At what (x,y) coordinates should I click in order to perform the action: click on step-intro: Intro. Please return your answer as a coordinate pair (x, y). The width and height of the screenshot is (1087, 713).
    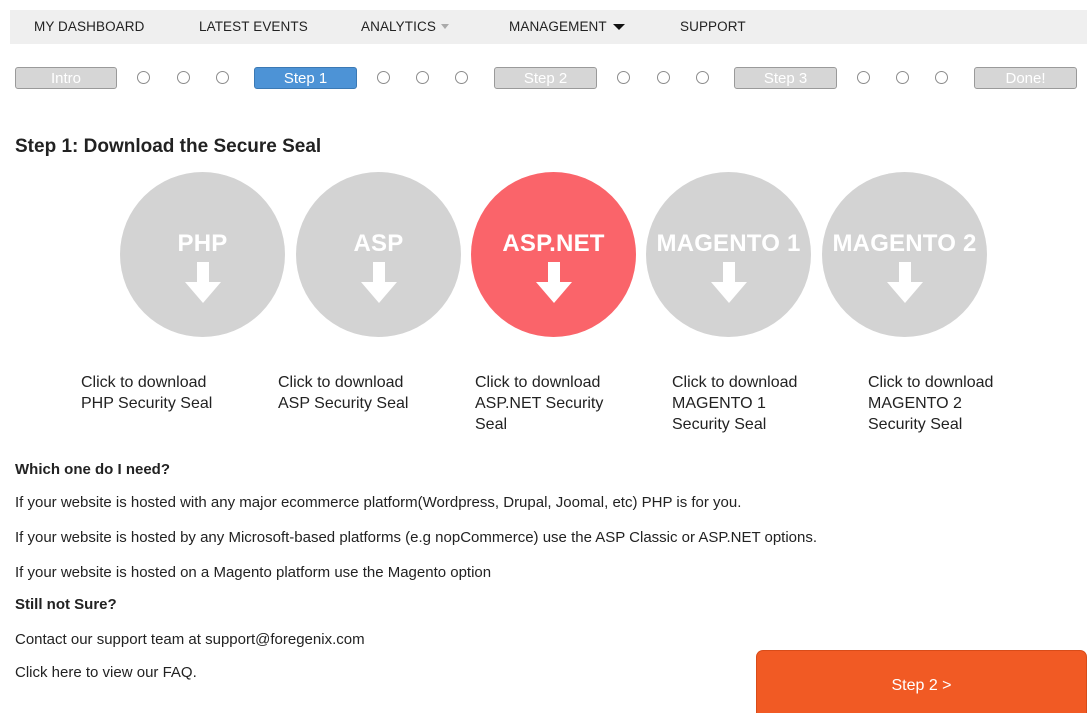
    Looking at the image, I should click on (66, 78).